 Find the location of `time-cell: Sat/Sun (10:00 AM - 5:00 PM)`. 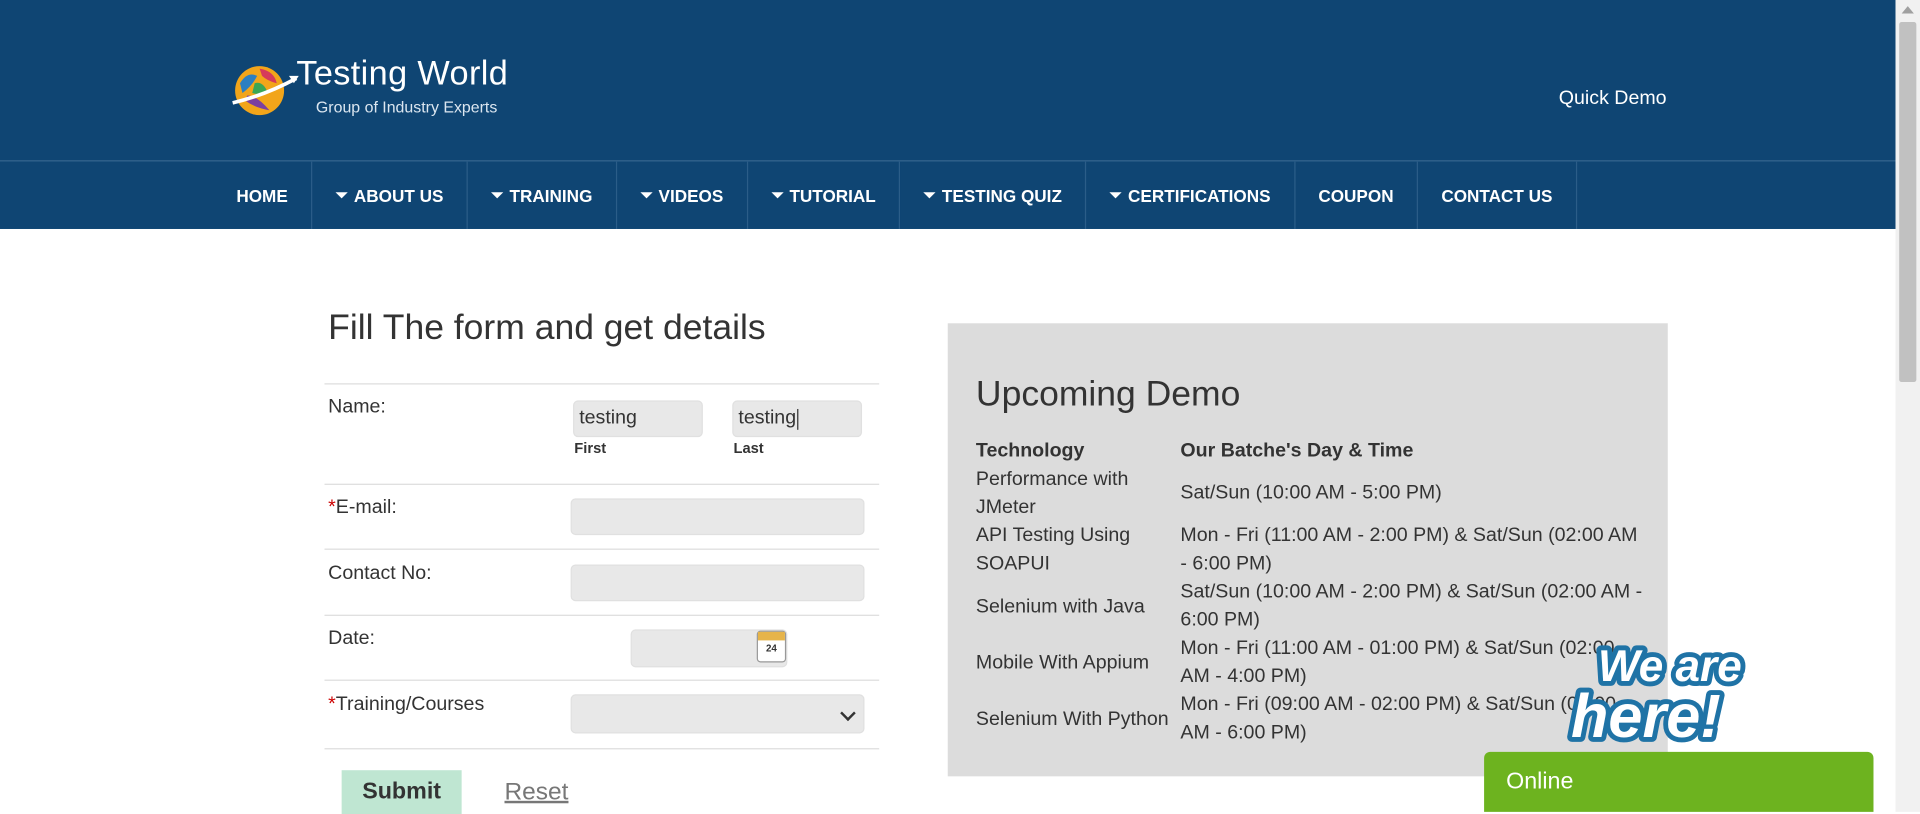

time-cell: Sat/Sun (10:00 AM - 5:00 PM) is located at coordinates (1311, 493).